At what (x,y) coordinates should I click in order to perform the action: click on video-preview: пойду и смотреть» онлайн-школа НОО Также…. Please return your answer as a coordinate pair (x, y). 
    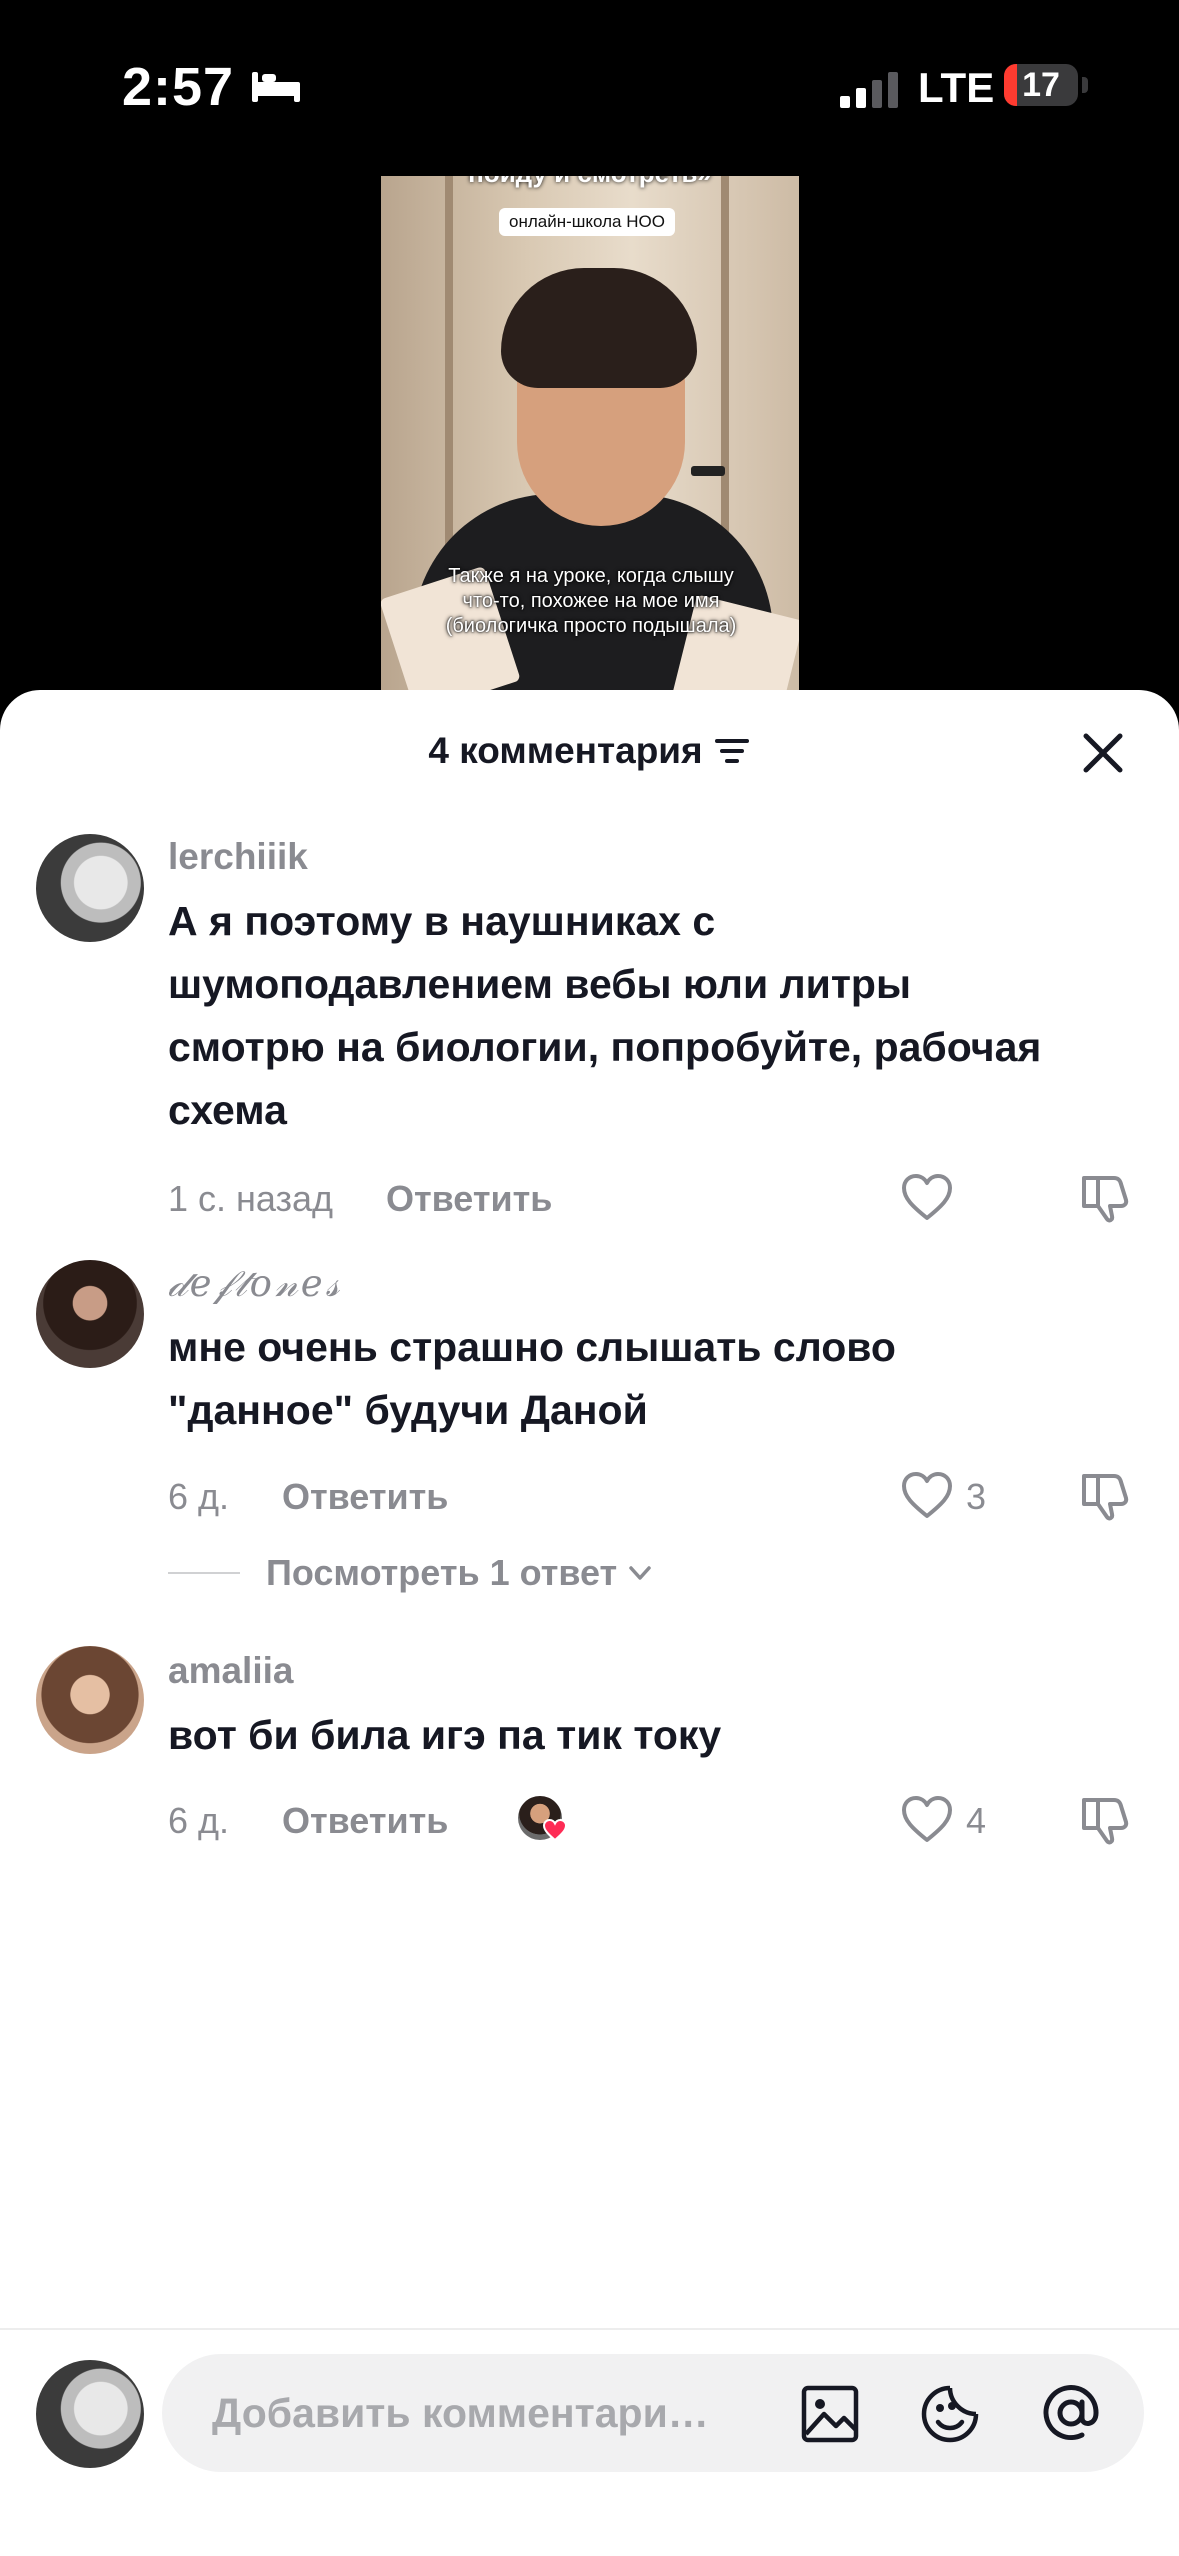
    Looking at the image, I should click on (590, 436).